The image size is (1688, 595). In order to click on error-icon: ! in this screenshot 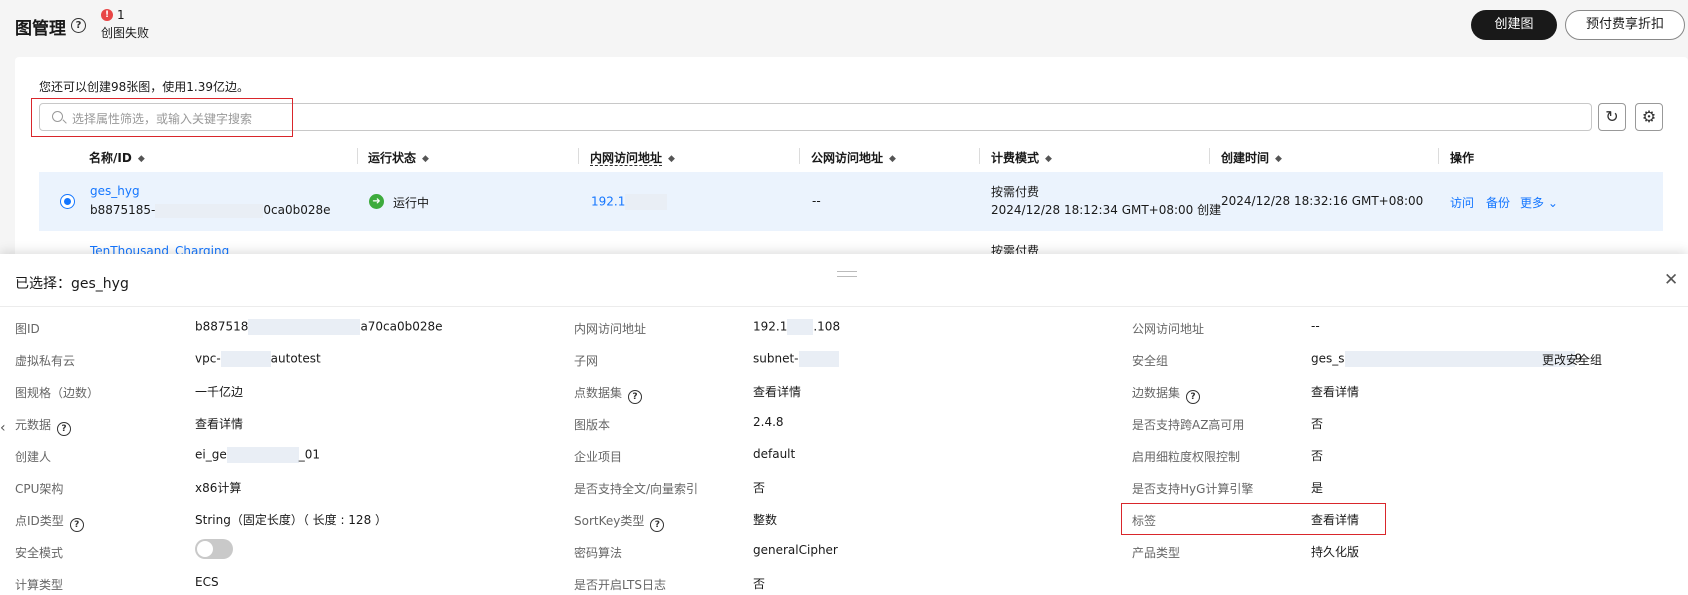, I will do `click(107, 15)`.